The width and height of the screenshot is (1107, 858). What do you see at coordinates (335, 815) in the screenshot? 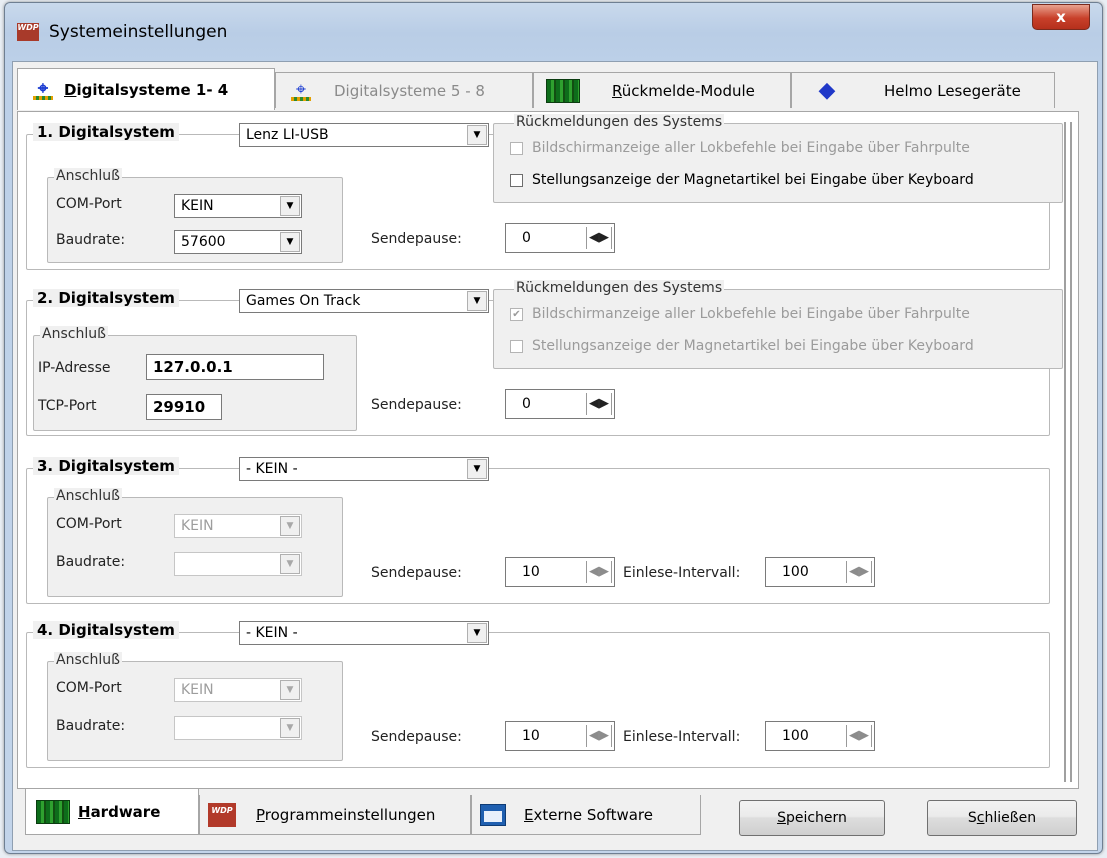
I see `tab-programmeinstellungen: WDP Programmeinstellungen` at bounding box center [335, 815].